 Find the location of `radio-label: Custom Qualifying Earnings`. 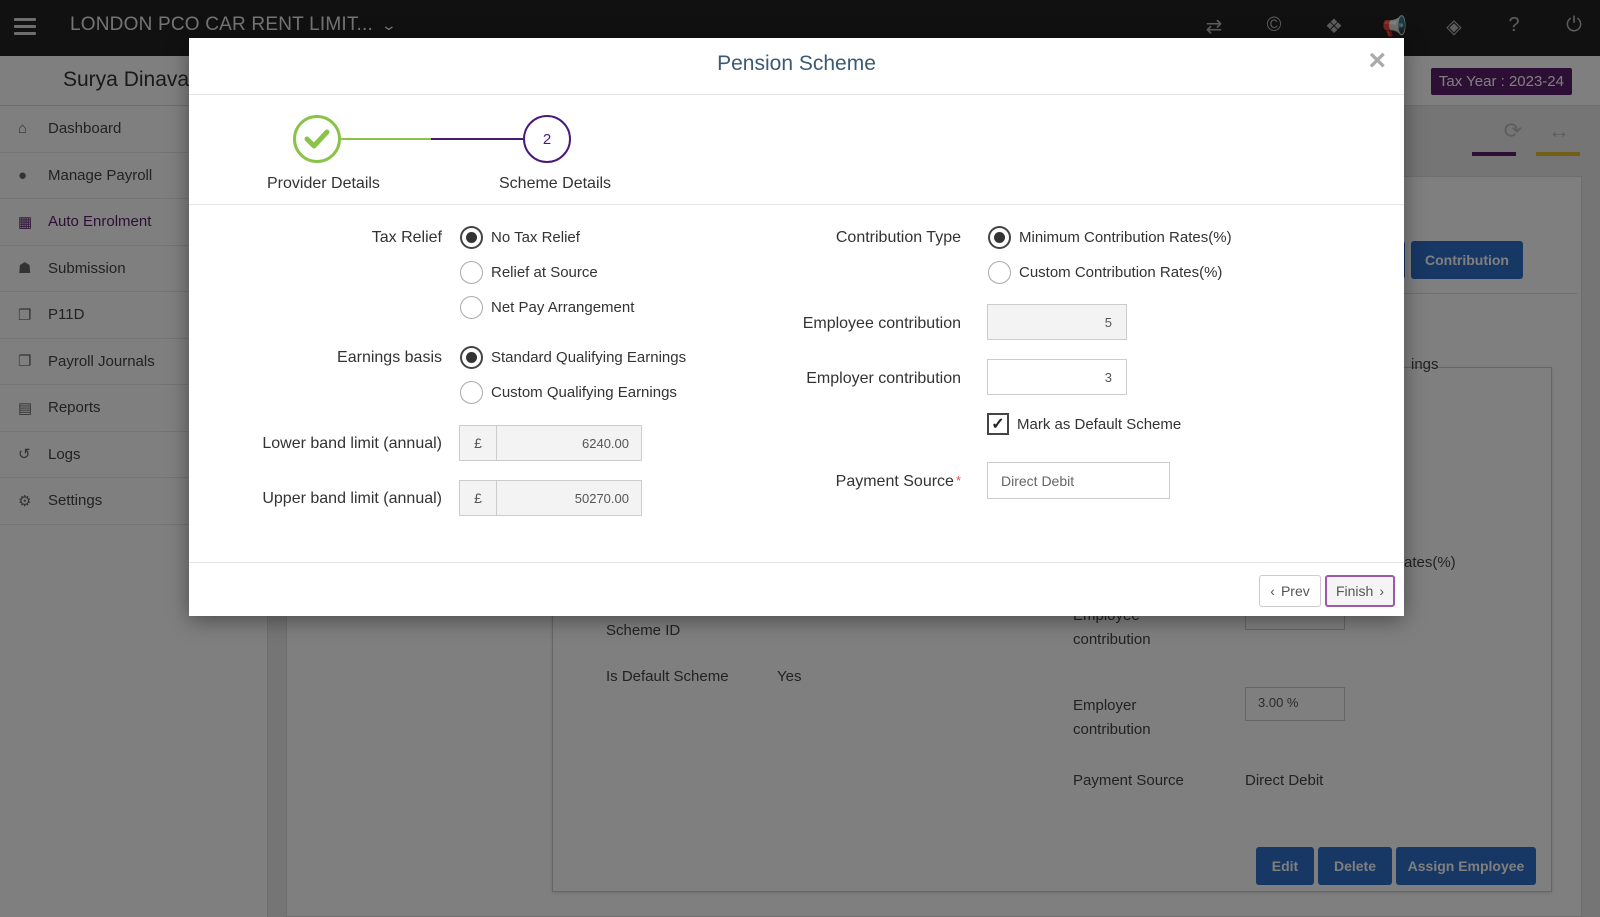

radio-label: Custom Qualifying Earnings is located at coordinates (584, 392).